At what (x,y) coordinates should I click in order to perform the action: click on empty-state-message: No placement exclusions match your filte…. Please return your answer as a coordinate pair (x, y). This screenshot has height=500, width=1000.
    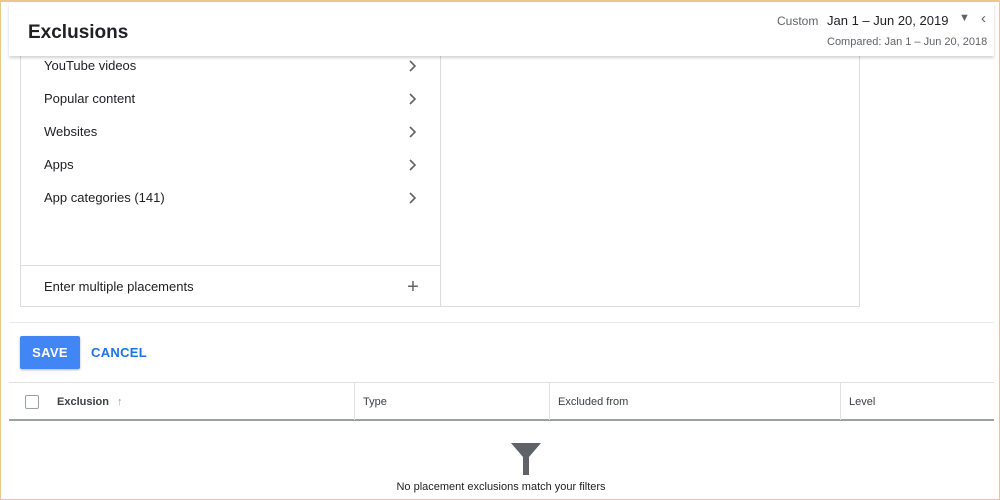
    Looking at the image, I should click on (501, 487).